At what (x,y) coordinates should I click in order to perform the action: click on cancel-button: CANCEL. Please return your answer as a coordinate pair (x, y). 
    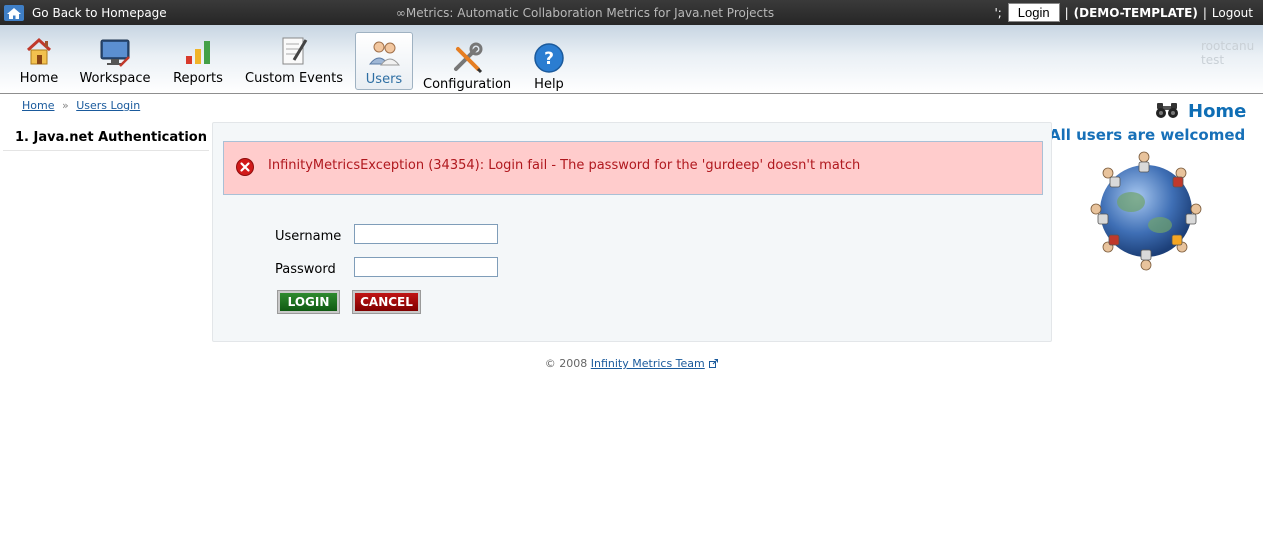
    Looking at the image, I should click on (386, 302).